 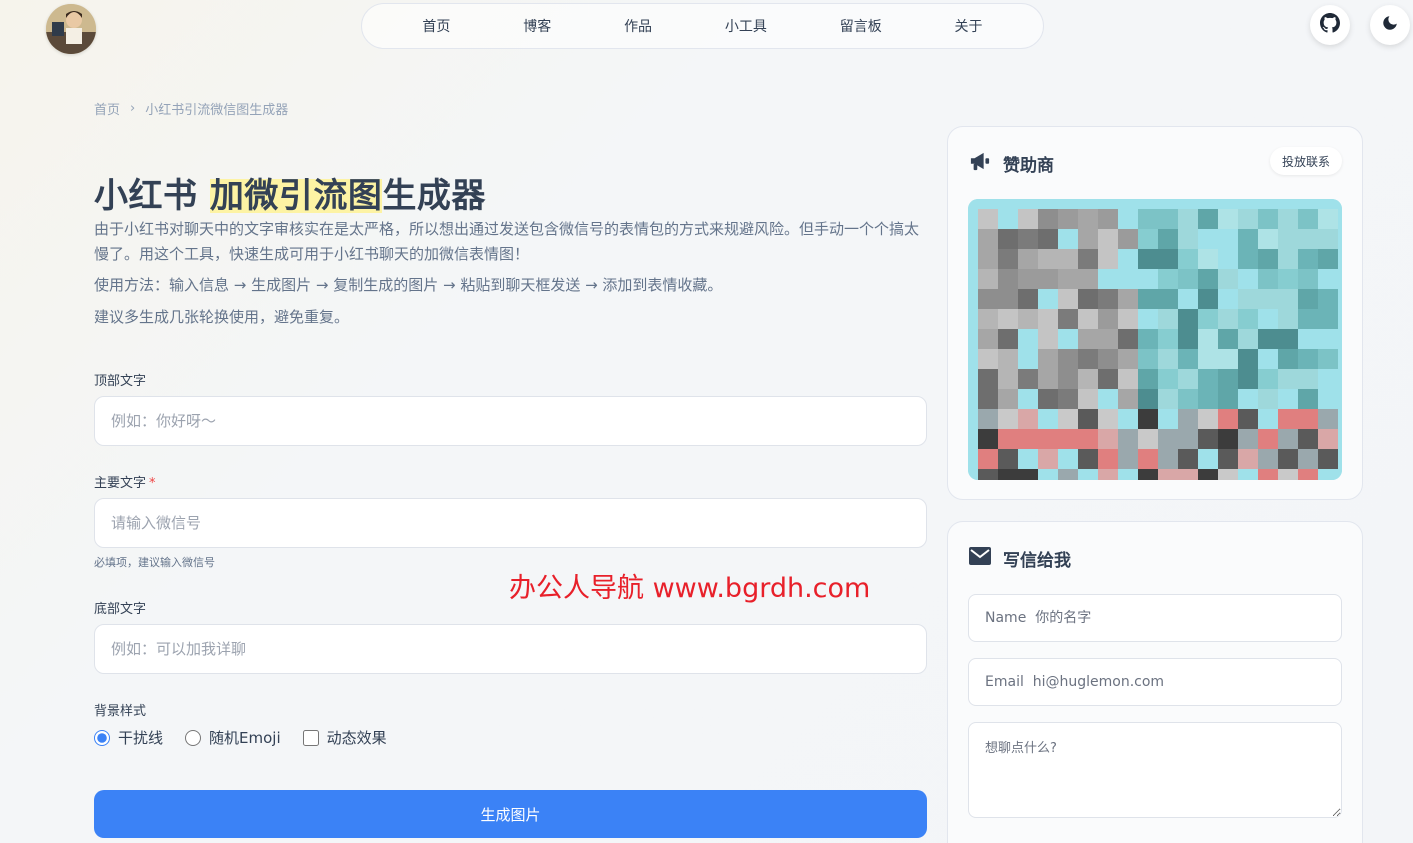 I want to click on random-emoji-radio, so click(x=193, y=737).